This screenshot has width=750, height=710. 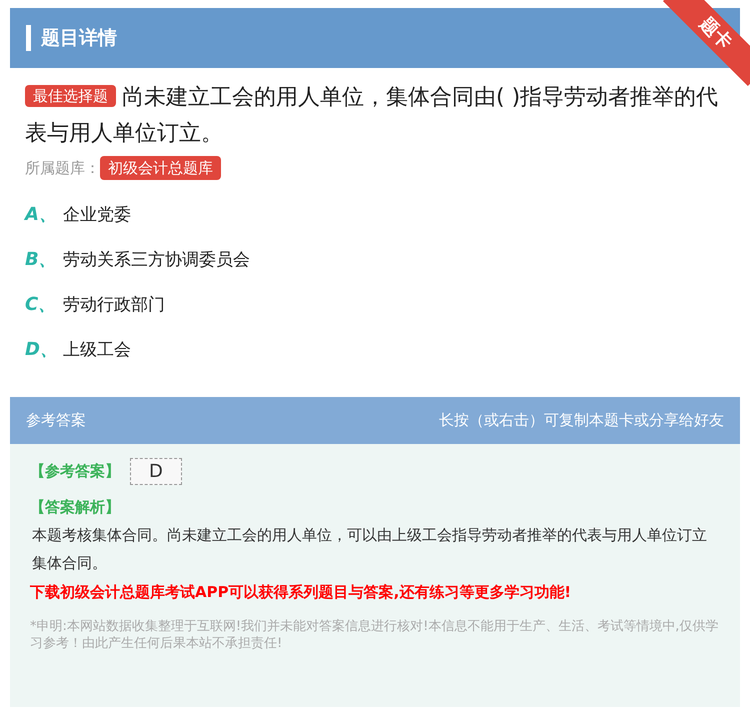 I want to click on answer-value: D, so click(x=156, y=471).